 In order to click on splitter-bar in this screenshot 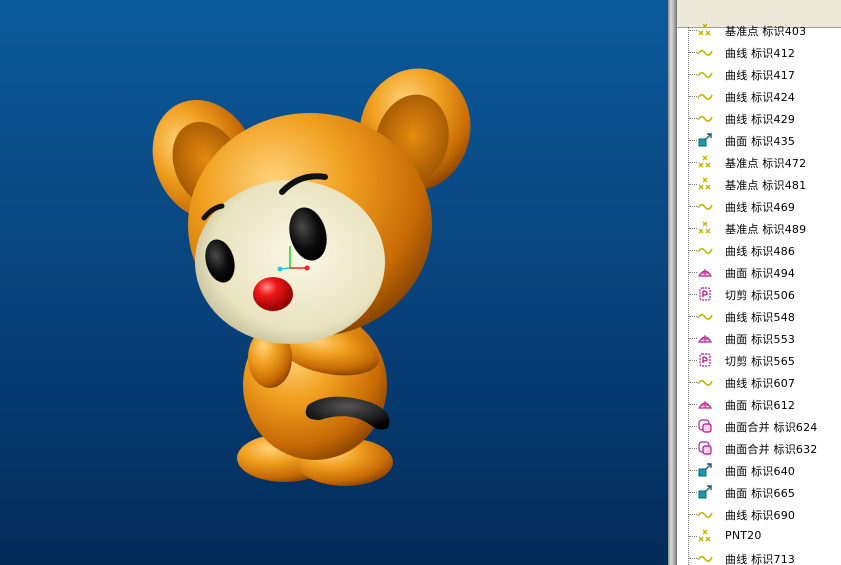, I will do `click(672, 282)`.